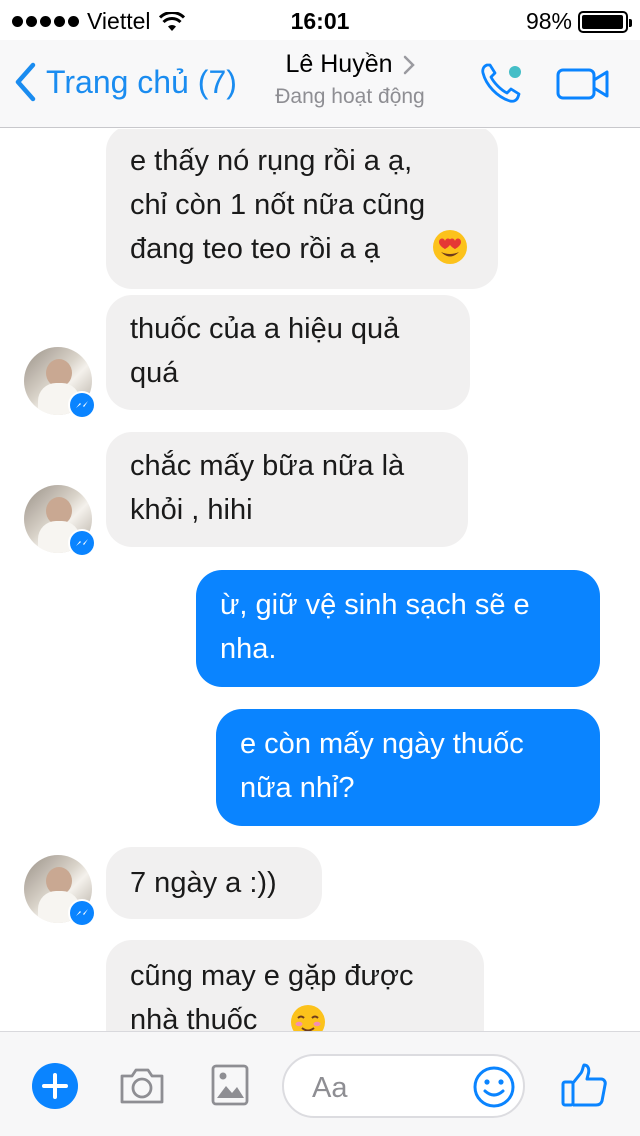 Image resolution: width=640 pixels, height=1136 pixels. What do you see at coordinates (382, 766) in the screenshot?
I see `message-text: e còn mấy ngày thuốc nữa nhỉ?` at bounding box center [382, 766].